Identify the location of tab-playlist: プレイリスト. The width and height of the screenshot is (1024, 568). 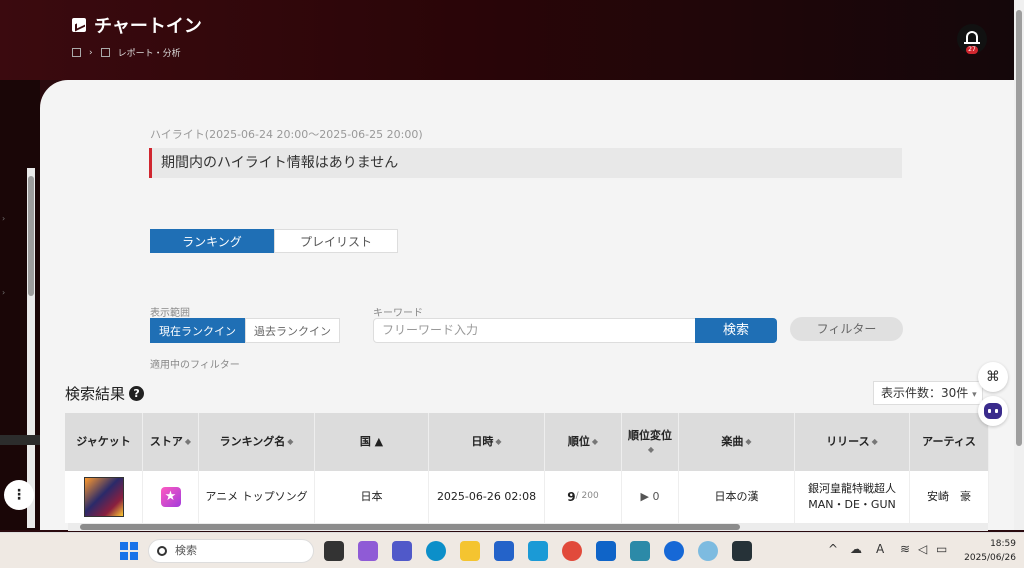
(336, 241).